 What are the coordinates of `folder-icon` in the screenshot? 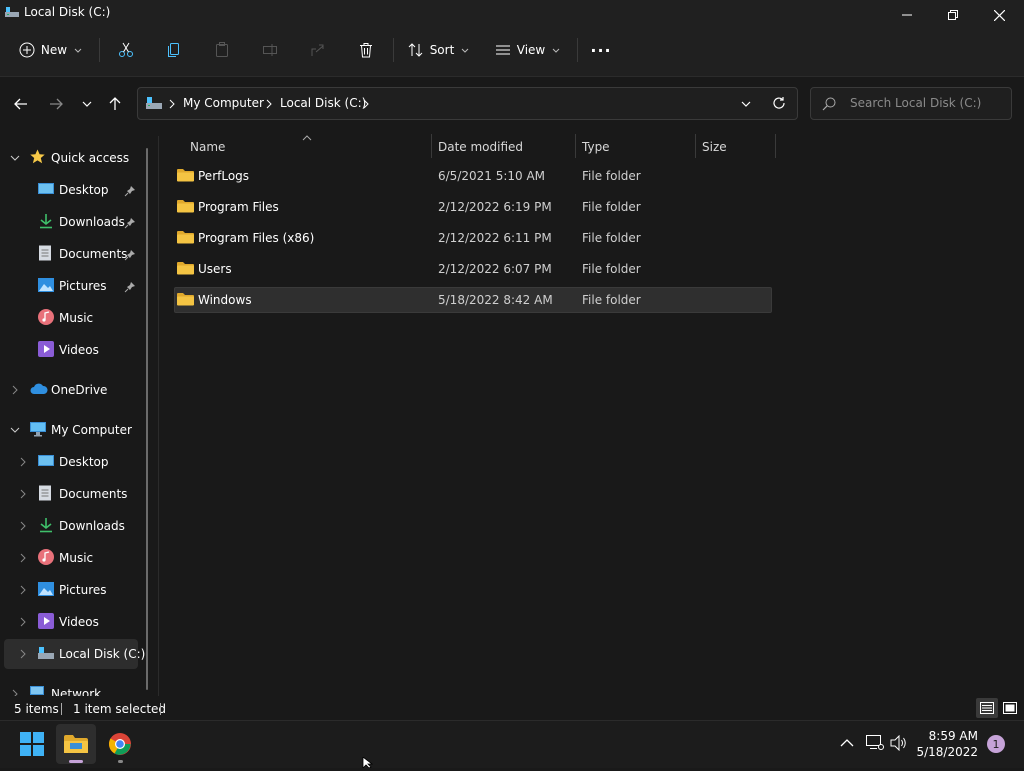 It's located at (185, 300).